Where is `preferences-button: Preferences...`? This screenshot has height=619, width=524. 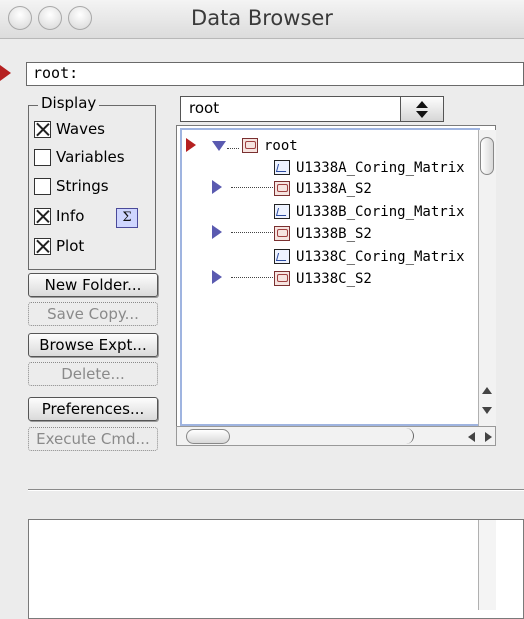 preferences-button: Preferences... is located at coordinates (93, 409).